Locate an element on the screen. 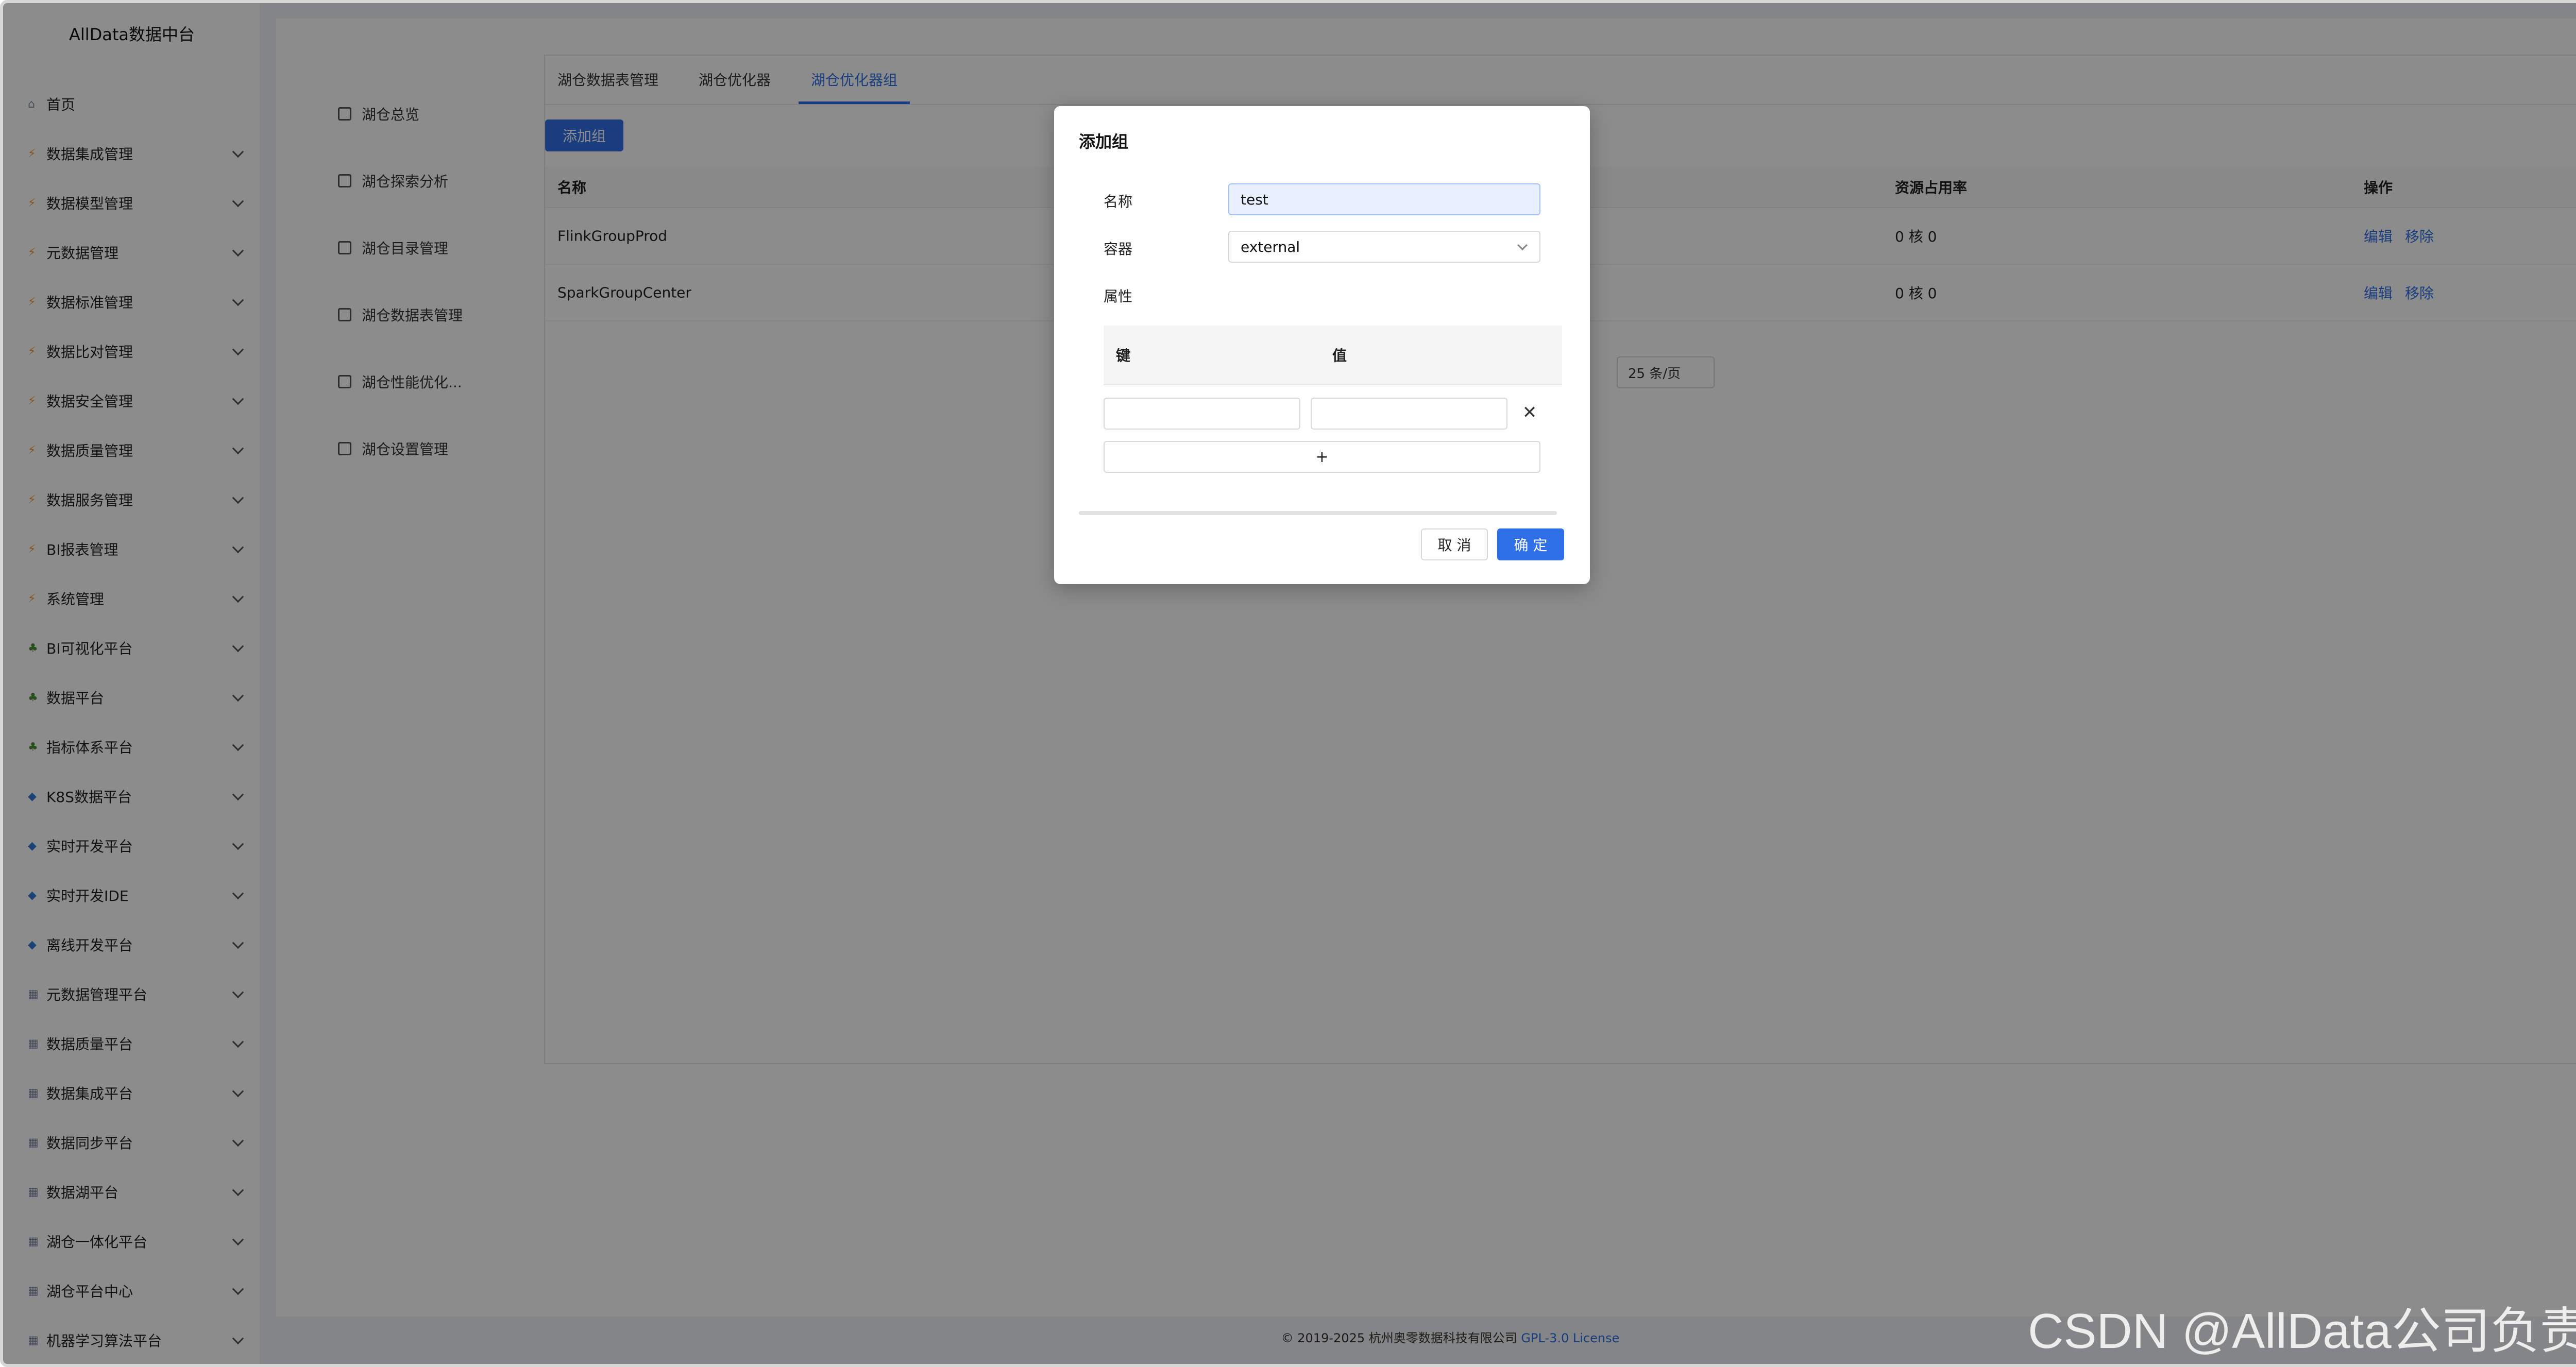 The height and width of the screenshot is (1367, 2576). name-input-value: test is located at coordinates (1254, 200).